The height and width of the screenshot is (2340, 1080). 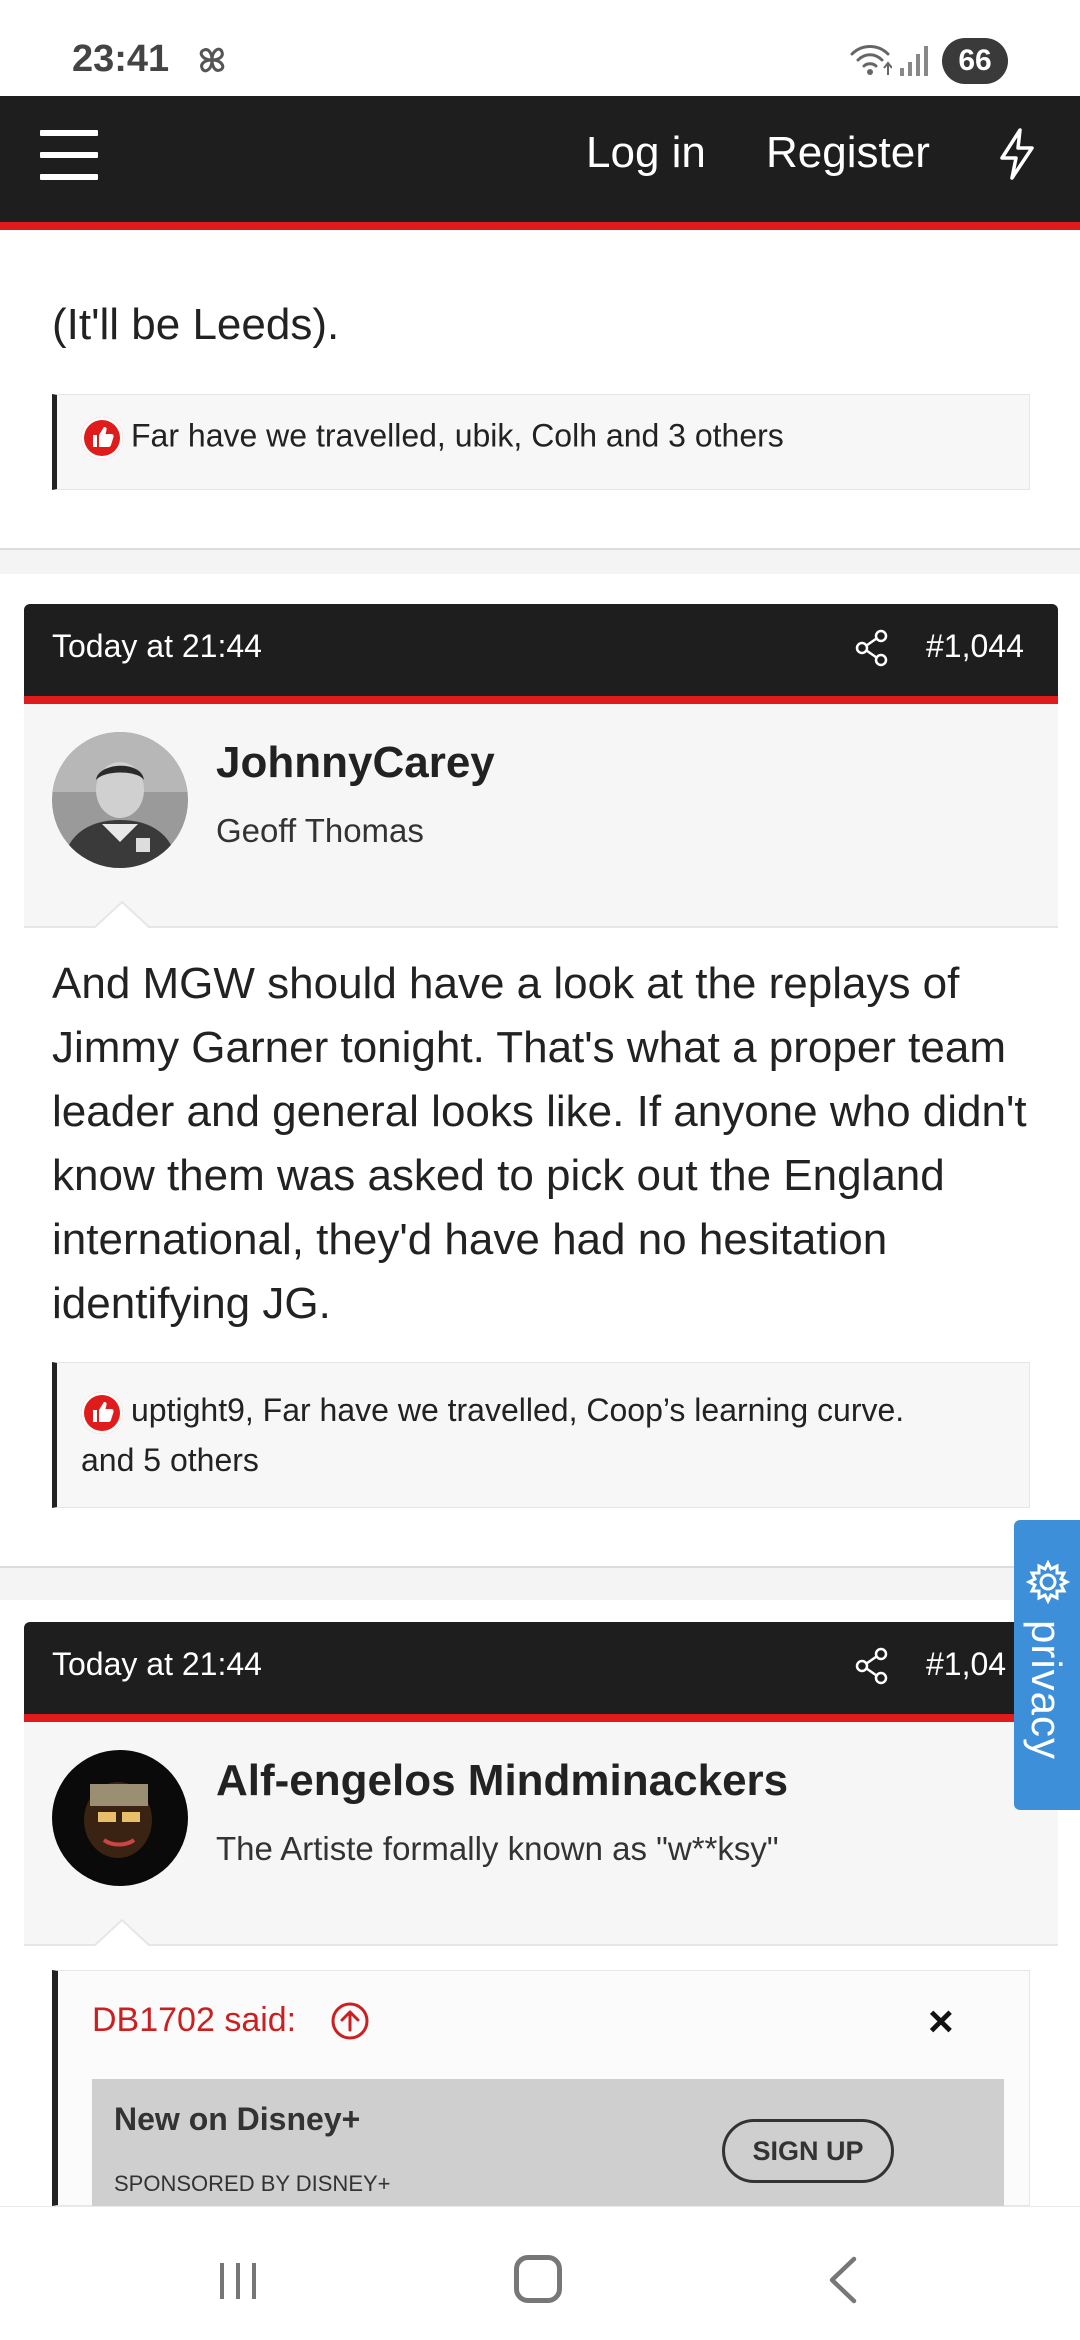 What do you see at coordinates (871, 60) in the screenshot?
I see `wifi-icon` at bounding box center [871, 60].